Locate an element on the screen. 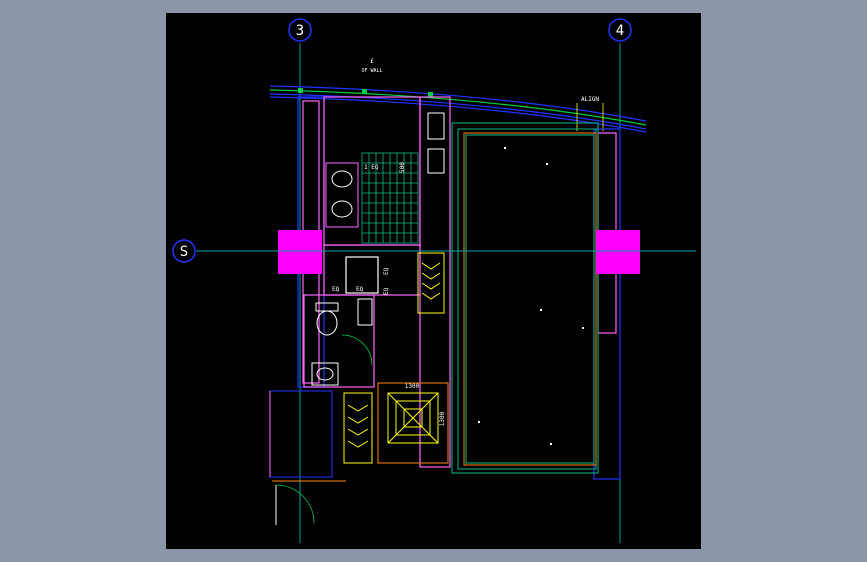 Image resolution: width=867 pixels, height=562 pixels. wc-cabinet is located at coordinates (365, 312).